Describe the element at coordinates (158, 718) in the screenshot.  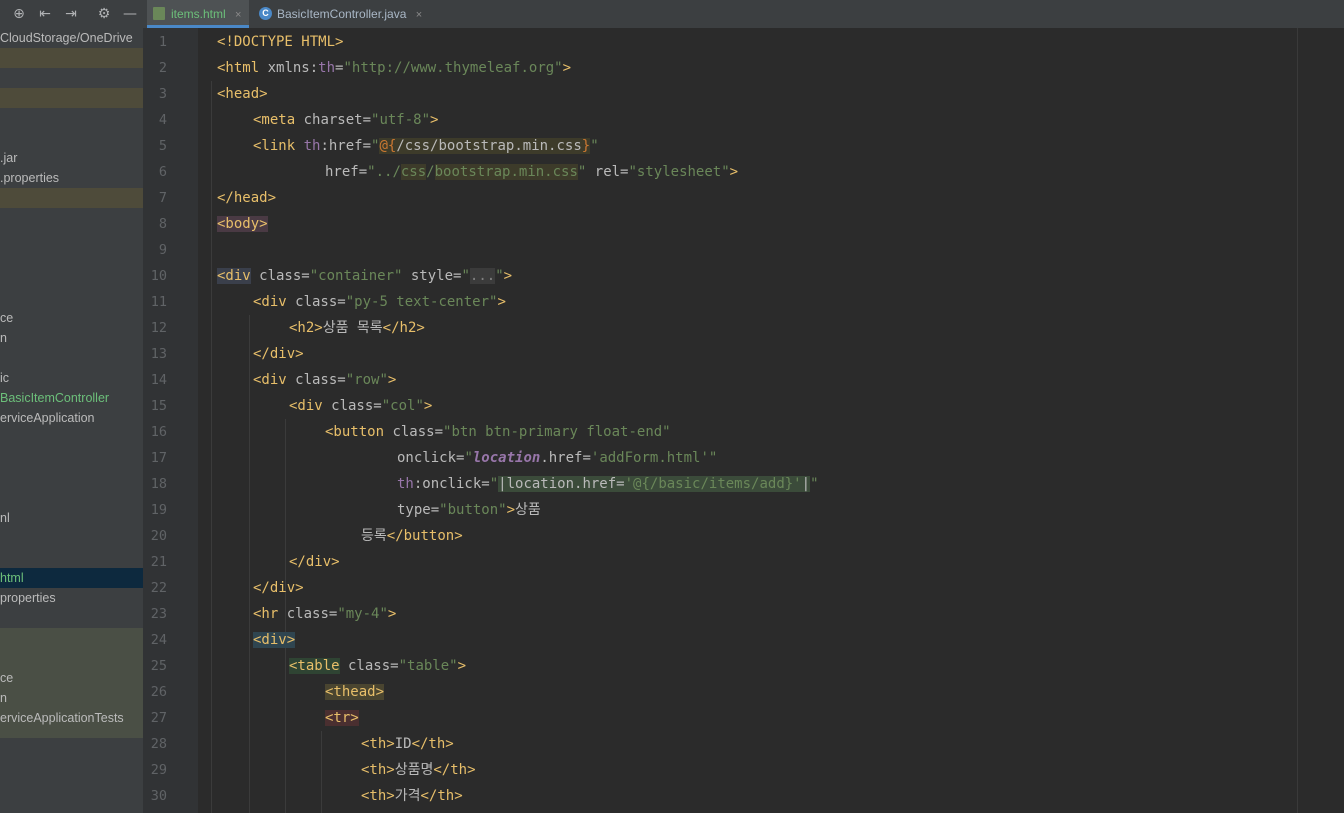
I see `line-number: 27` at that location.